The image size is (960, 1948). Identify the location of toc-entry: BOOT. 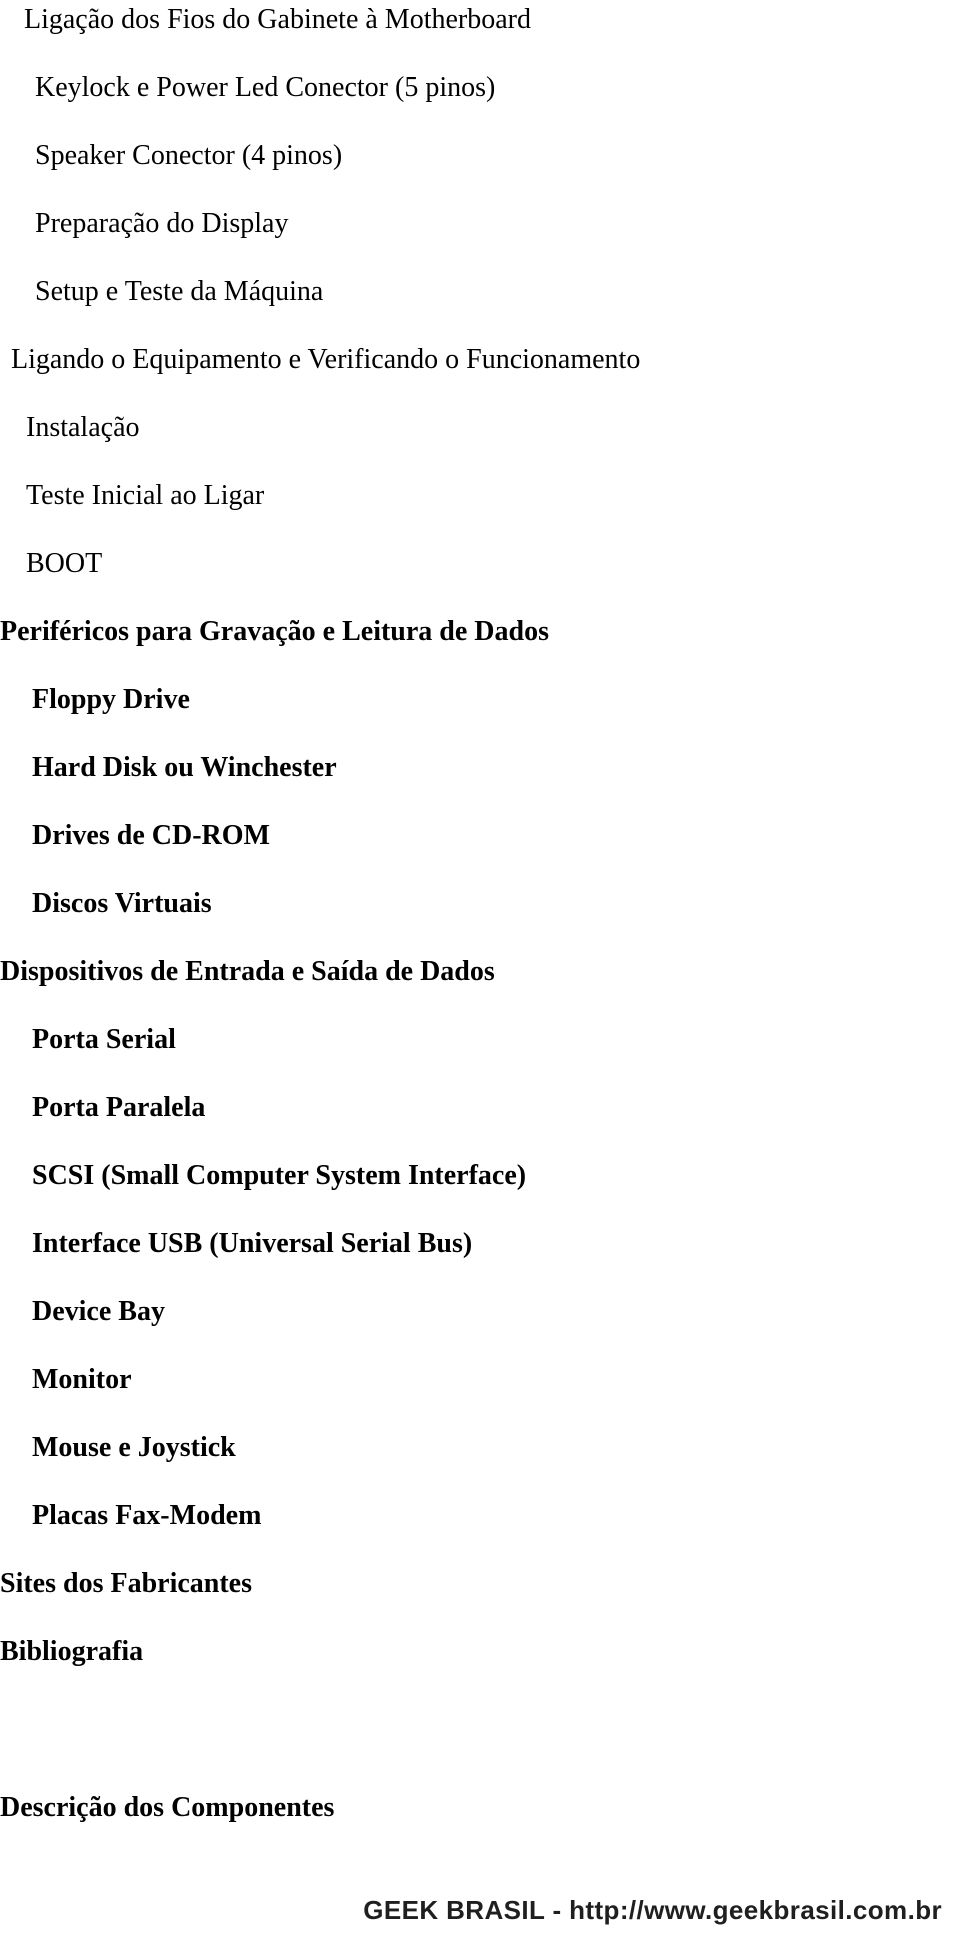
(64, 564).